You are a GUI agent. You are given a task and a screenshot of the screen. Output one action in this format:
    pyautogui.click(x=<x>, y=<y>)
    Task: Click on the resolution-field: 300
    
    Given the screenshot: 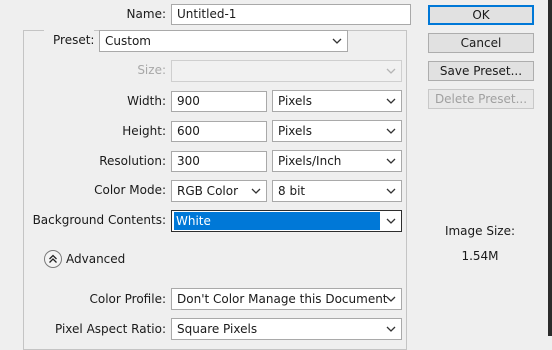 What is the action you would take?
    pyautogui.click(x=219, y=161)
    